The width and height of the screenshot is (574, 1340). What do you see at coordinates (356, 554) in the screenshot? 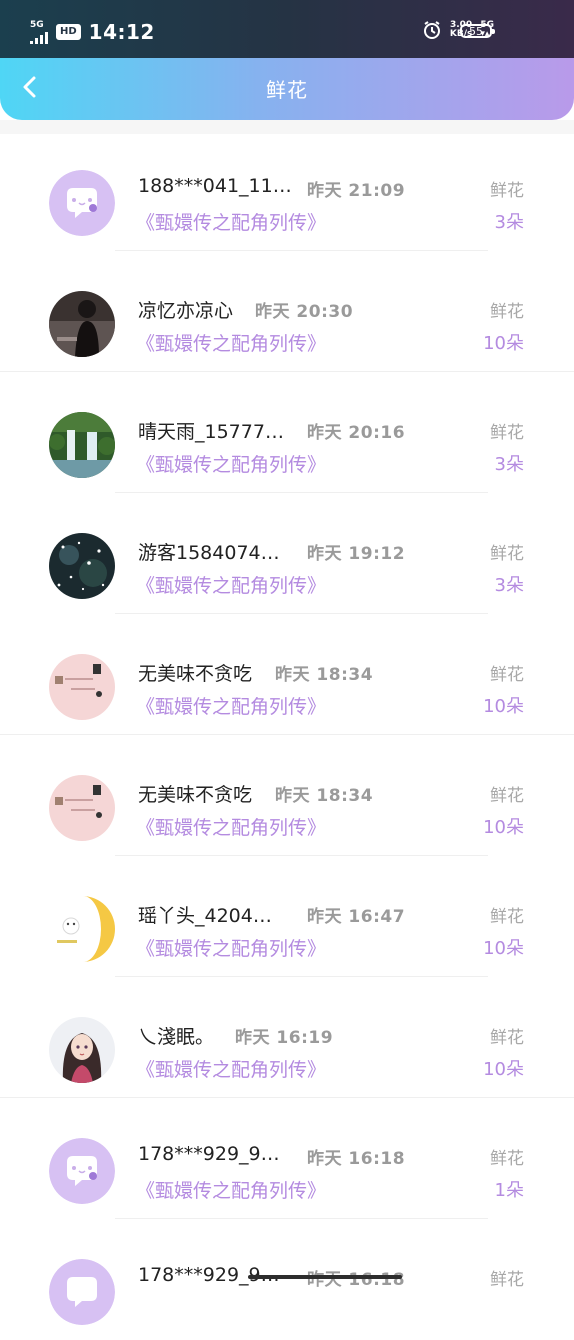
I see `reward-time: 昨天 19:12` at bounding box center [356, 554].